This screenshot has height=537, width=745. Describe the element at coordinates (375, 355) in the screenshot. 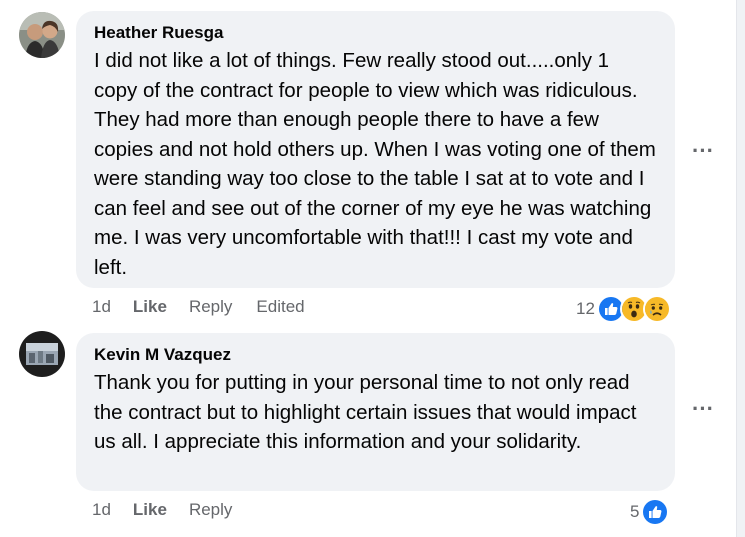

I see `comment-author: Kevin M Vazquez` at that location.